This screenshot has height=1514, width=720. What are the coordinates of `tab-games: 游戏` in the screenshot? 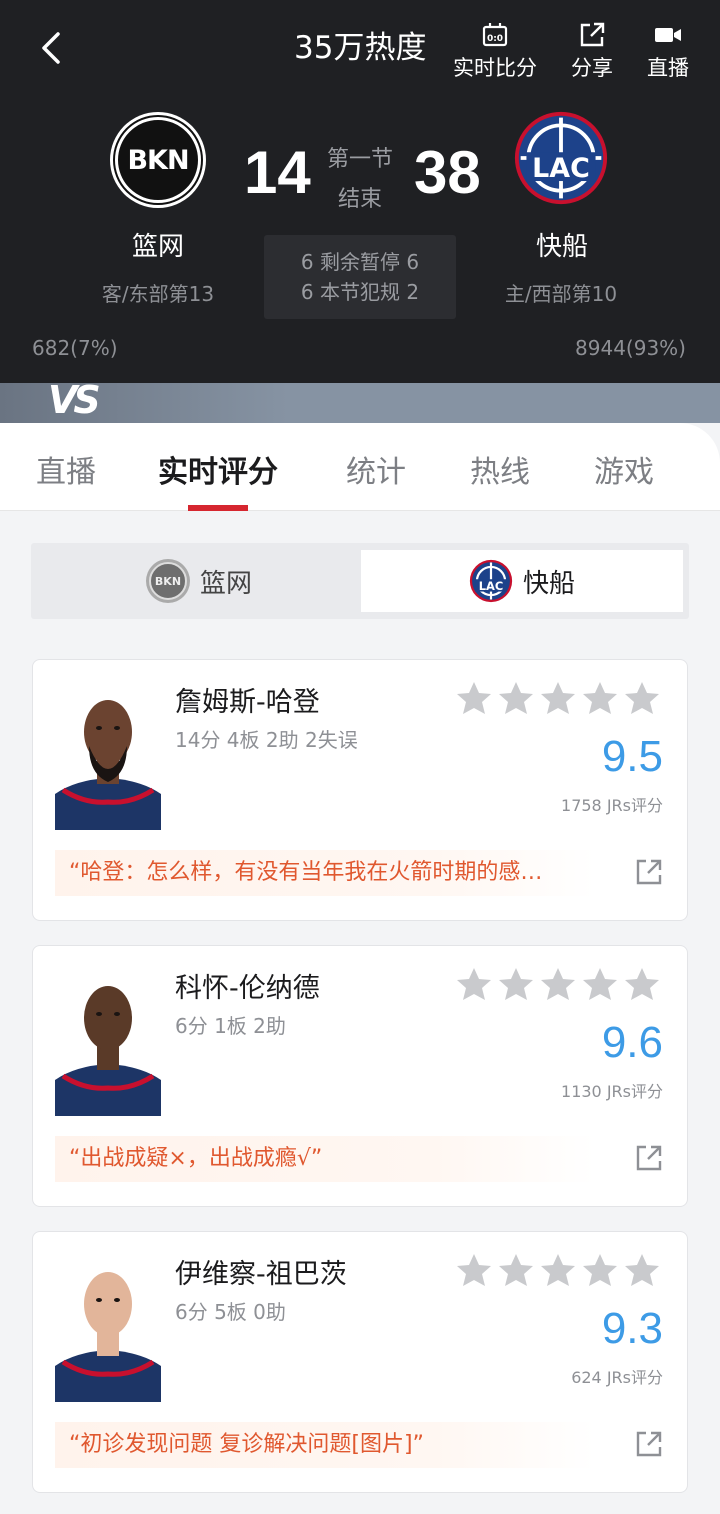 It's located at (624, 469).